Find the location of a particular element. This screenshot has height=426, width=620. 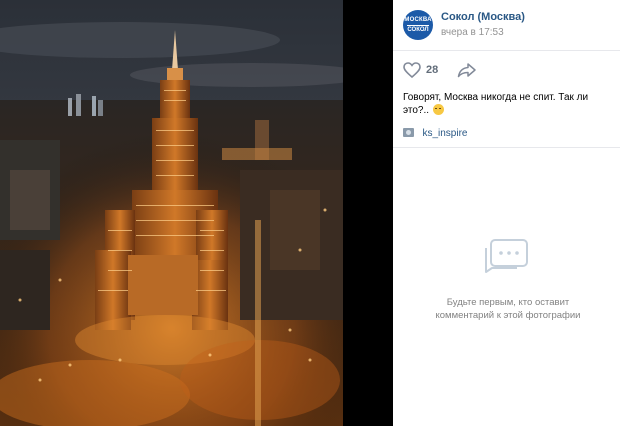

emoji-sweat-smile-icon is located at coordinates (438, 109).